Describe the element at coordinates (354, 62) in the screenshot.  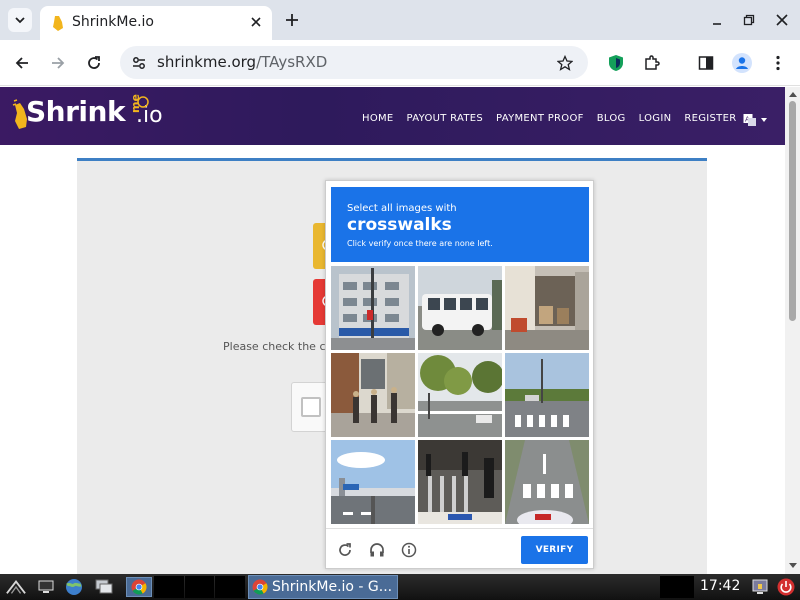
I see `address-bar: shrinkme.org/TAysRXD` at that location.